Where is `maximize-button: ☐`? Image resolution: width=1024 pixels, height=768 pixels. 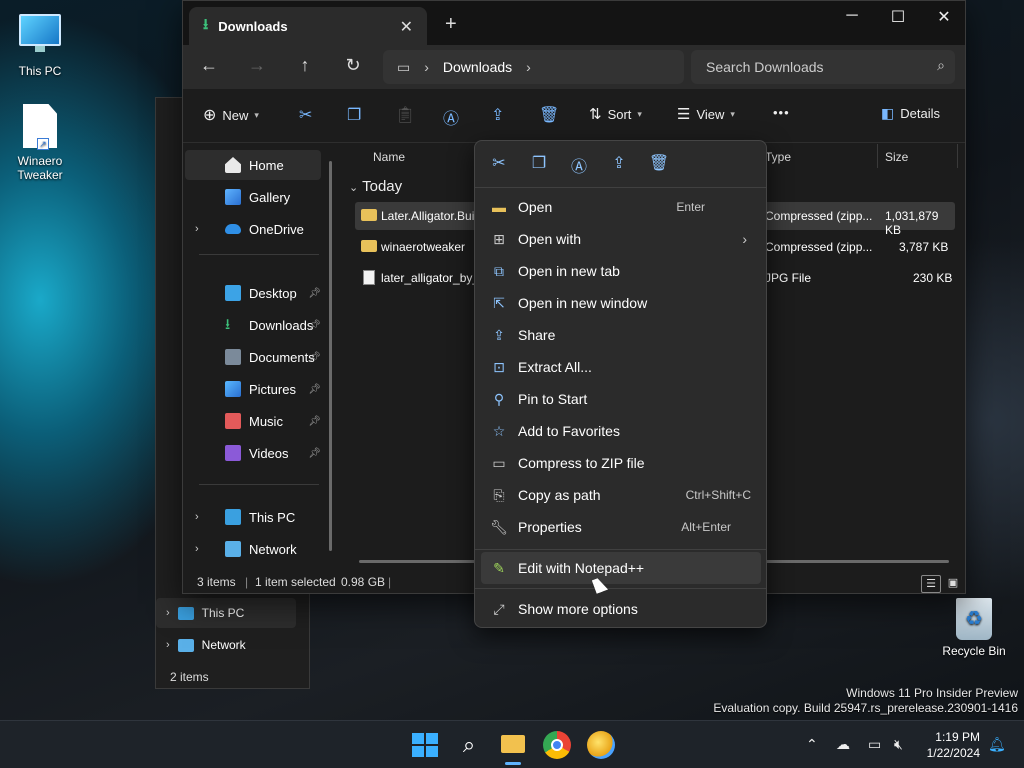
maximize-button: ☐ is located at coordinates (898, 17).